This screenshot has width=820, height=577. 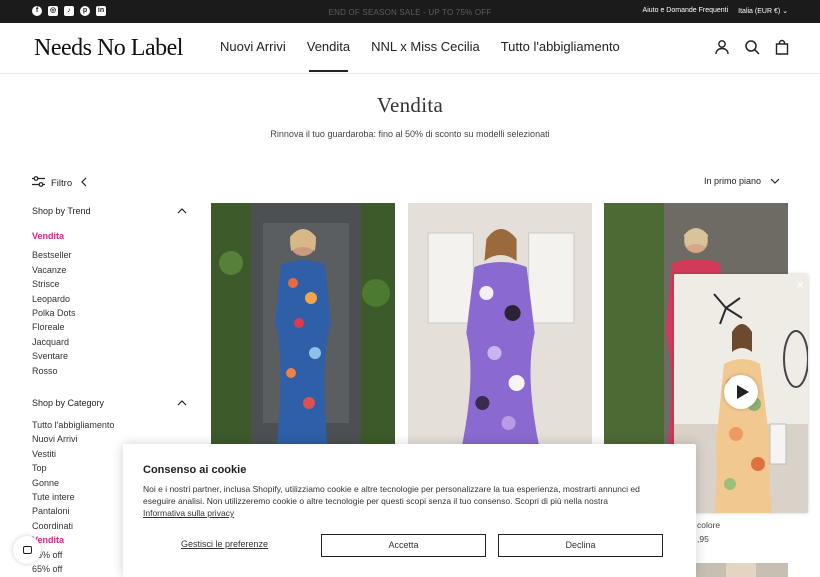 What do you see at coordinates (109, 371) in the screenshot?
I see `trend-item: Rosso` at bounding box center [109, 371].